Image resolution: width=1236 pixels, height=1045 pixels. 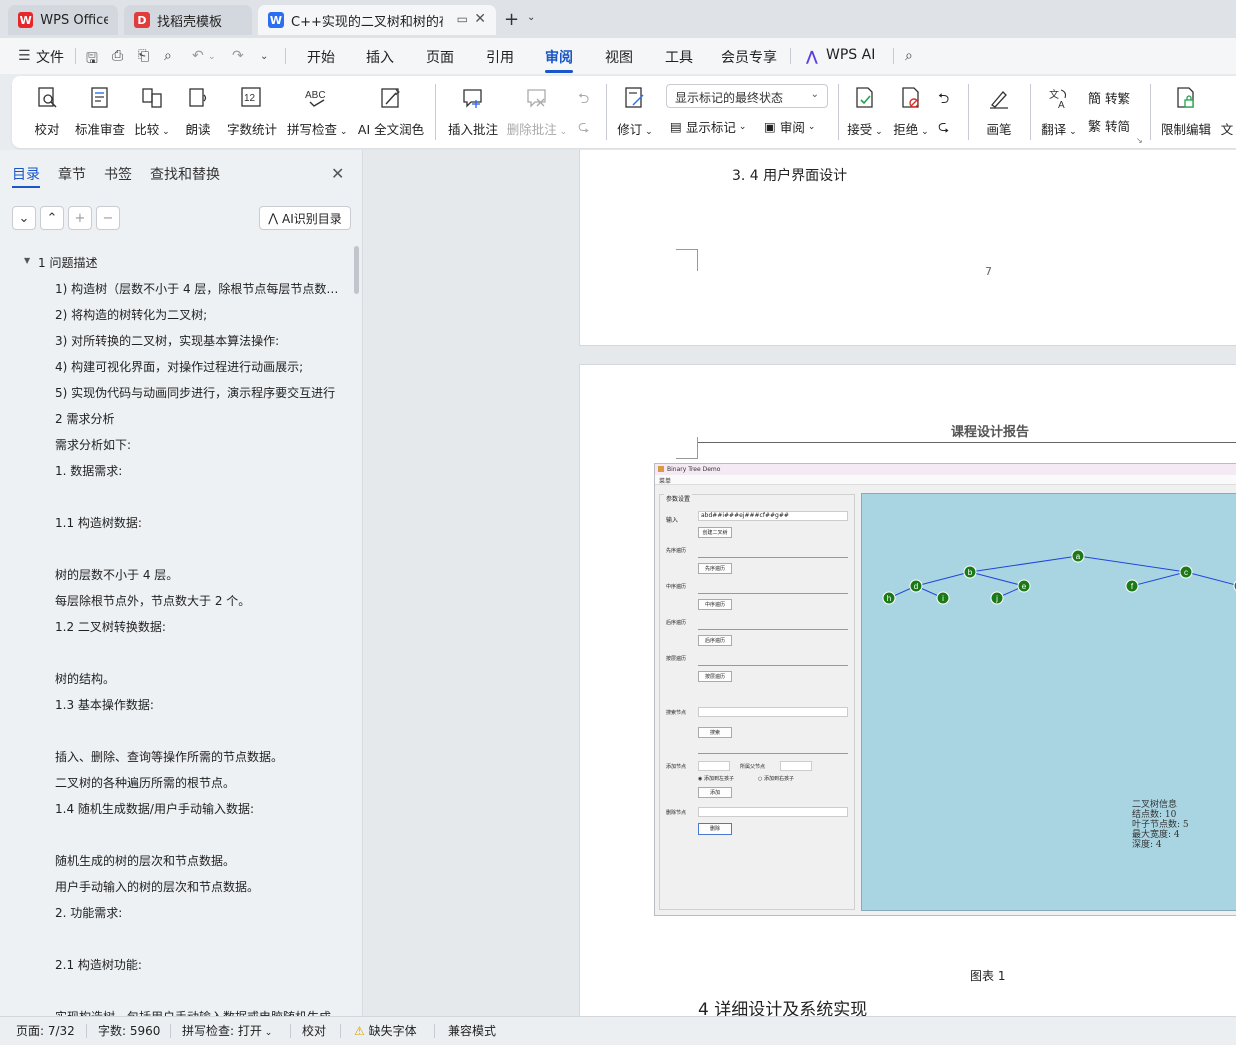 What do you see at coordinates (50, 57) in the screenshot?
I see `menu-file: 文件` at bounding box center [50, 57].